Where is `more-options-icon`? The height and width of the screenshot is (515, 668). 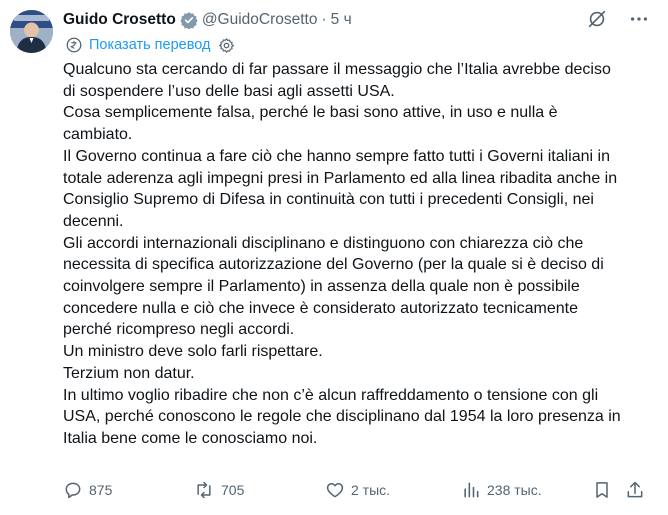
more-options-icon is located at coordinates (639, 19).